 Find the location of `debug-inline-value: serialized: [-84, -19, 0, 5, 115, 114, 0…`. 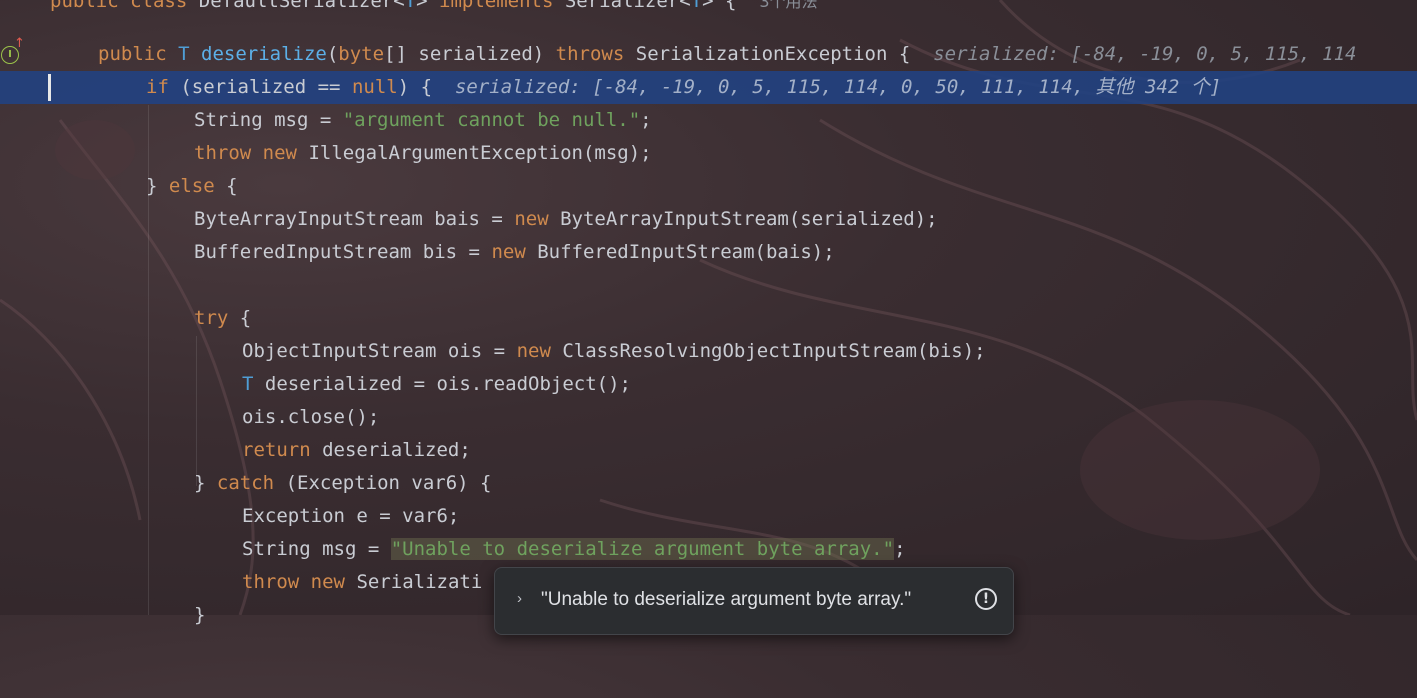

debug-inline-value: serialized: [-84, -19, 0, 5, 115, 114, 0… is located at coordinates (838, 87).